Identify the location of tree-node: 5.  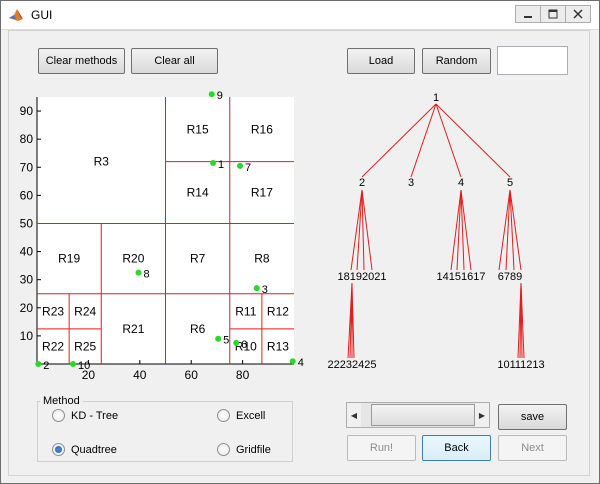
(510, 183).